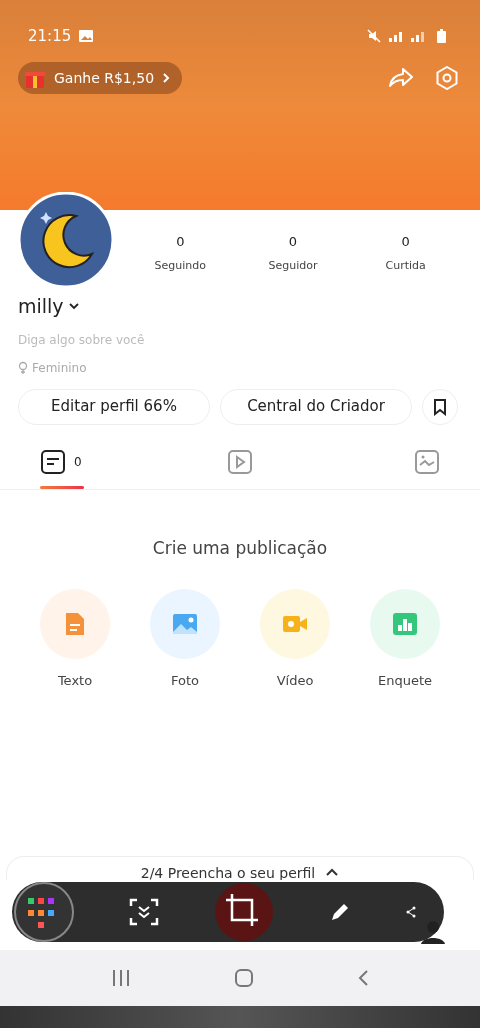  I want to click on create-option-label: Foto, so click(185, 681).